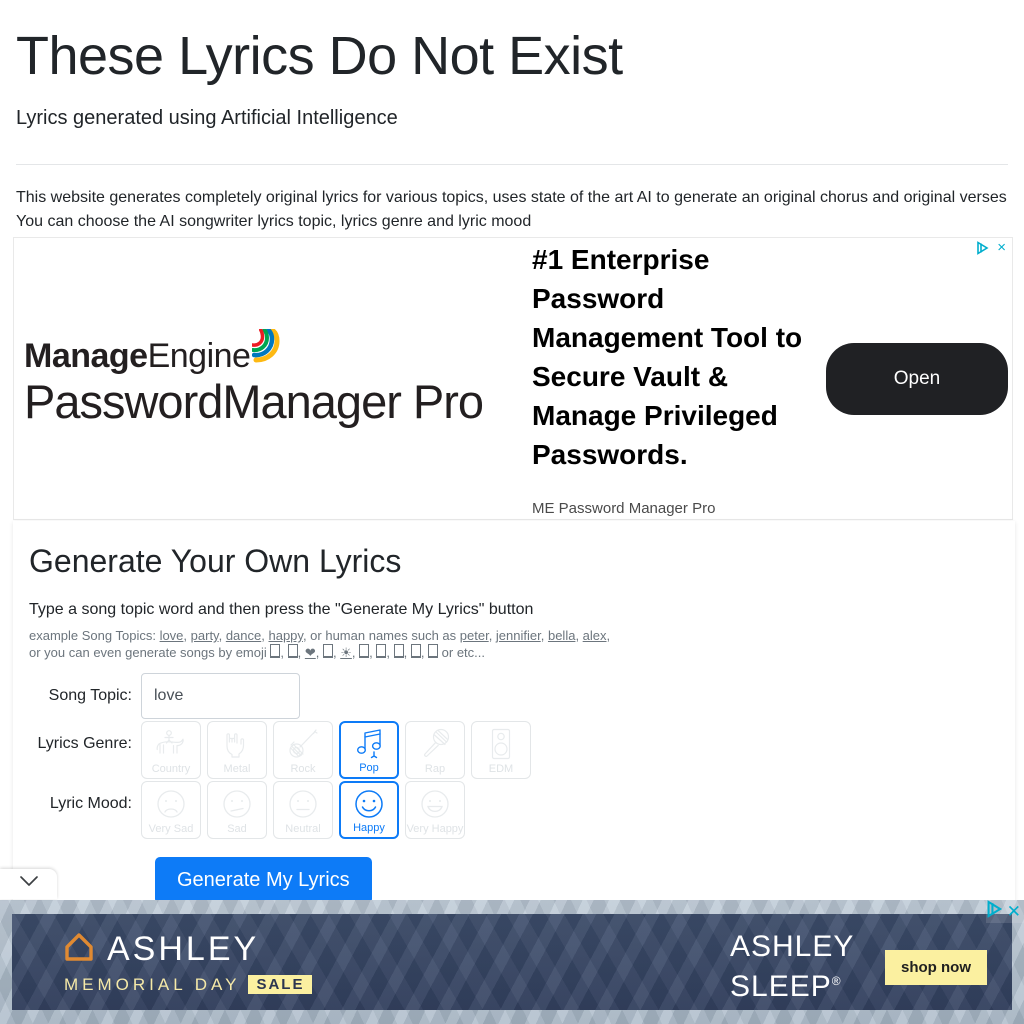  Describe the element at coordinates (243, 635) in the screenshot. I see `example-topic-dance: dance` at that location.